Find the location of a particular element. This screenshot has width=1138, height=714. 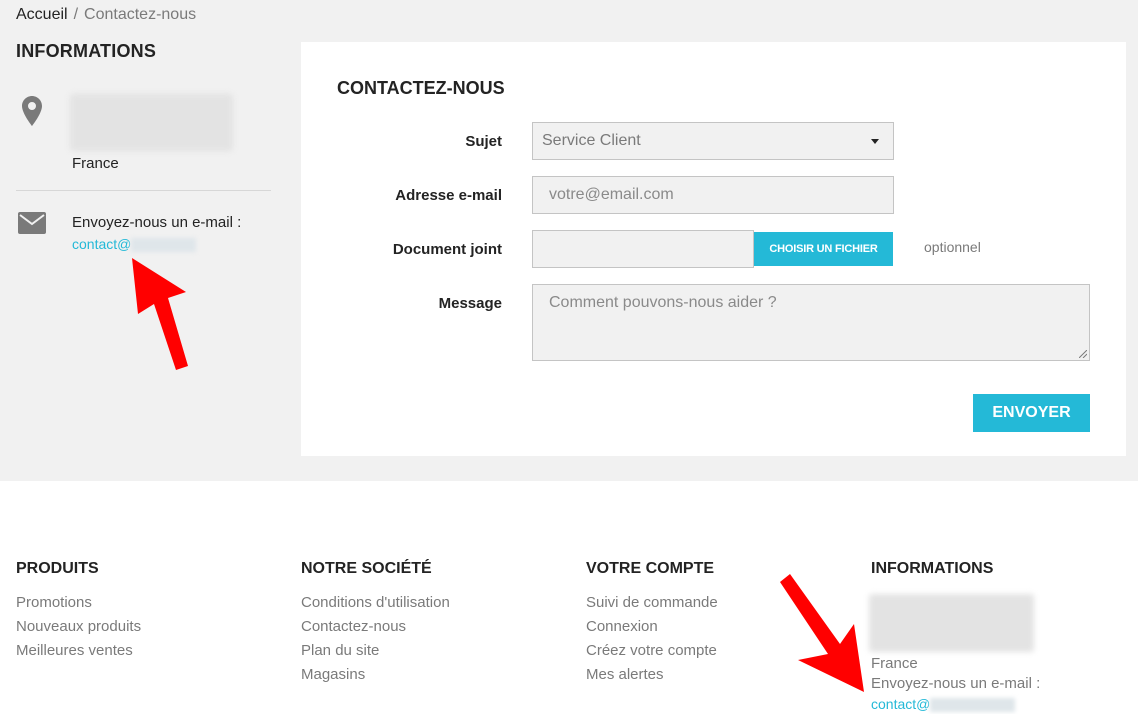

file-label: Document joint is located at coordinates (447, 249).